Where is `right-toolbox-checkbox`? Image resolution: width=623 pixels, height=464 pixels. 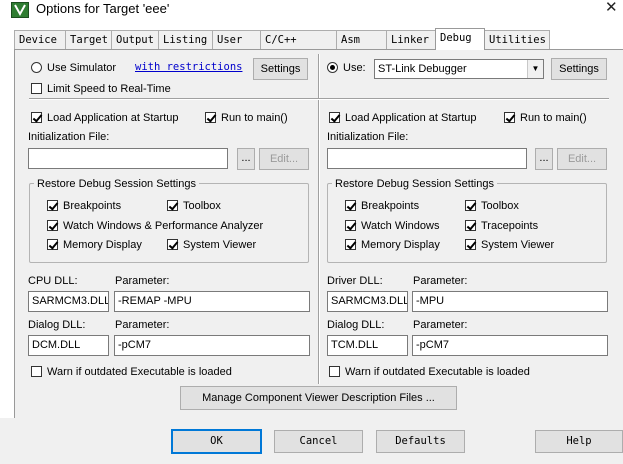
right-toolbox-checkbox is located at coordinates (470, 205).